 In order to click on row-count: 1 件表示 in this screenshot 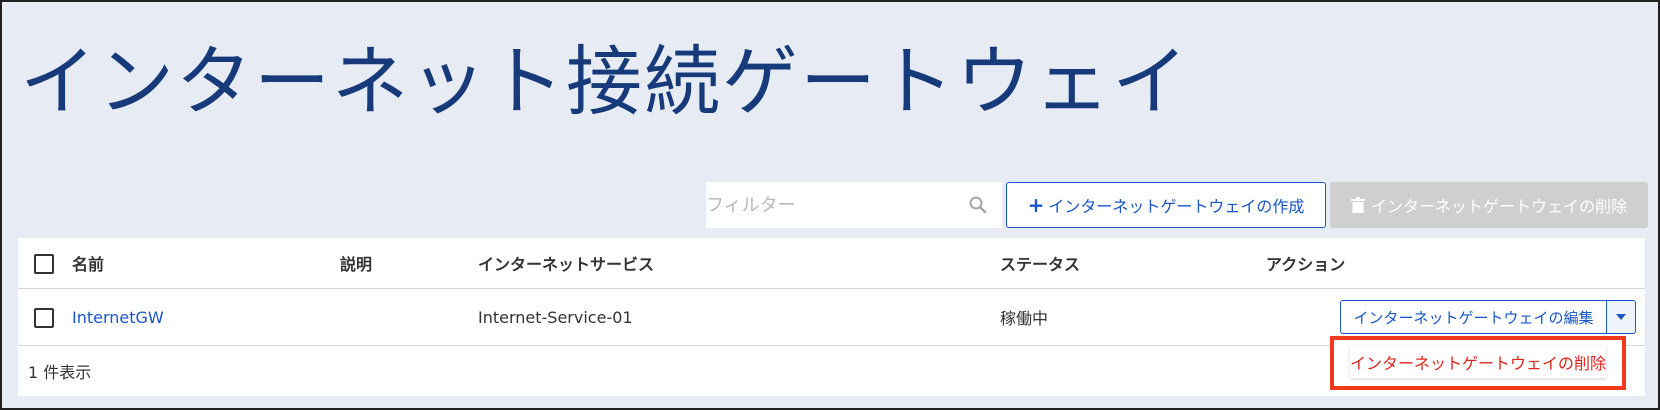, I will do `click(60, 372)`.